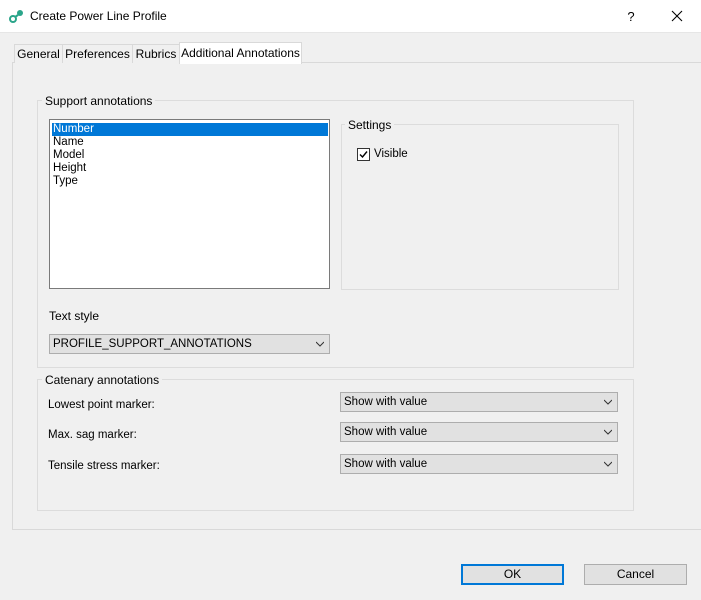 The image size is (701, 600). Describe the element at coordinates (189, 204) in the screenshot. I see `support-annotations-list: Number Name Model Height Type` at that location.